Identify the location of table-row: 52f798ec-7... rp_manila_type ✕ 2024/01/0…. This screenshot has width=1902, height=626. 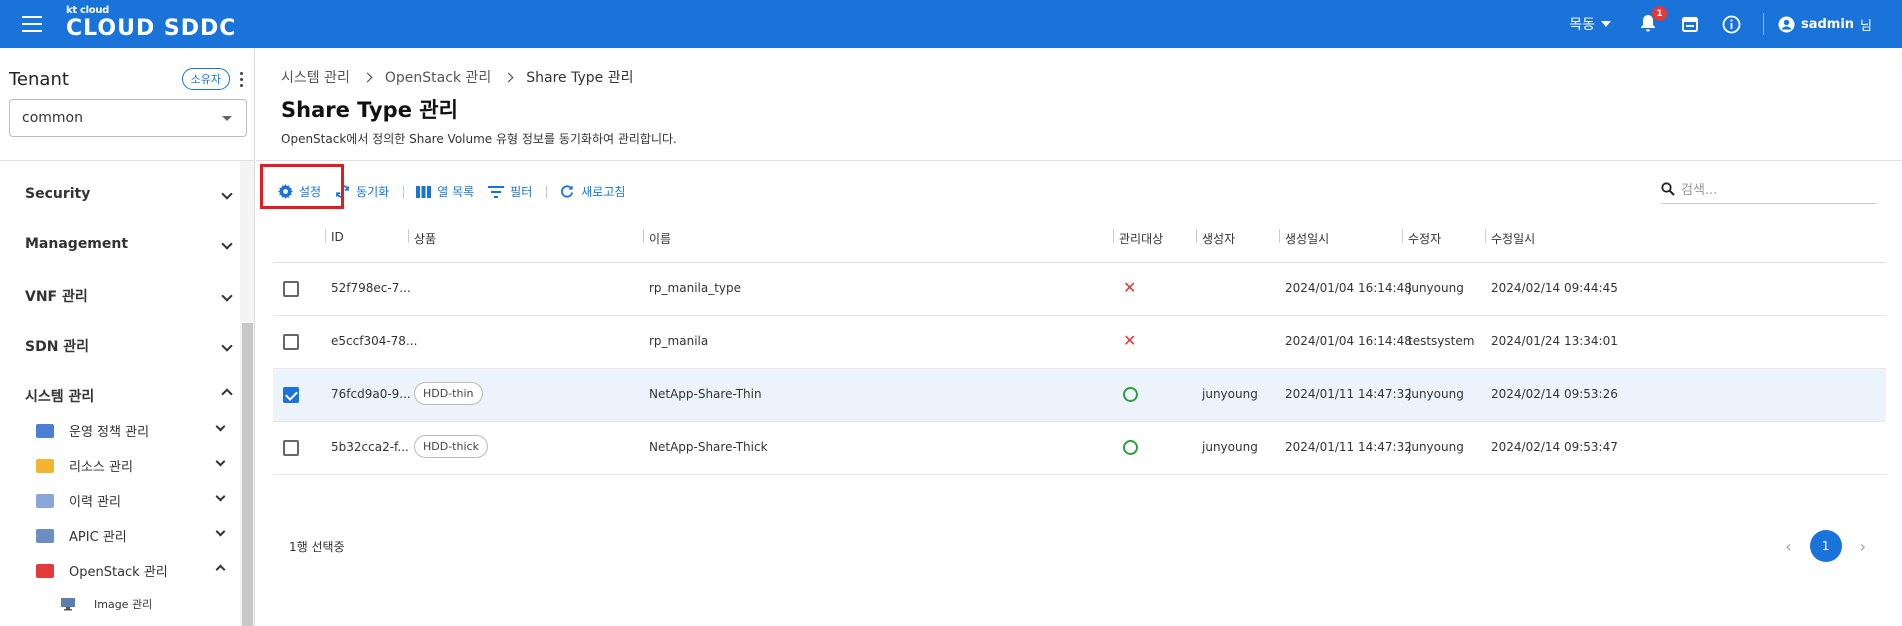
(1079, 289).